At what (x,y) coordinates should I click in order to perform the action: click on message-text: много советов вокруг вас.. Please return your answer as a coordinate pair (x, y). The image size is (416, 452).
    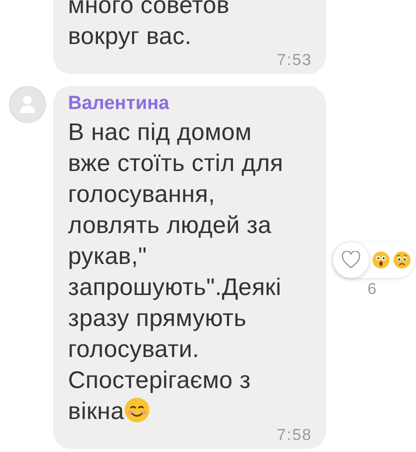
    Looking at the image, I should click on (149, 26).